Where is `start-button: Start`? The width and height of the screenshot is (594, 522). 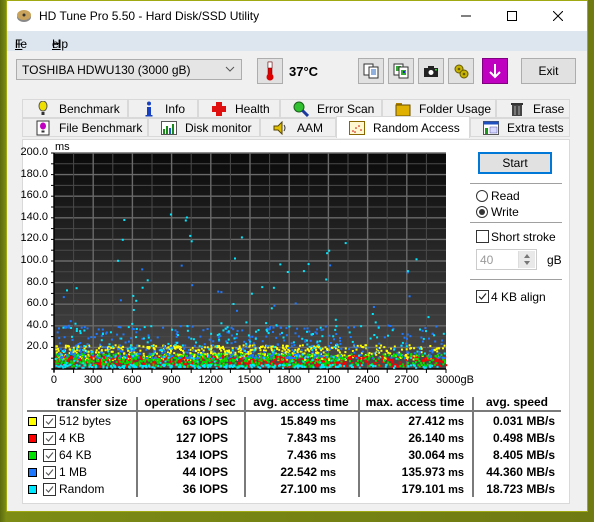 start-button: Start is located at coordinates (515, 163).